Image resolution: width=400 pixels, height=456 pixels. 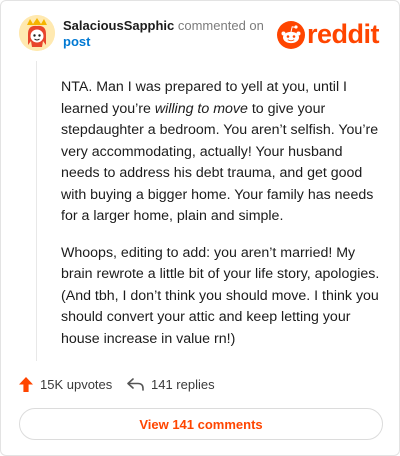 I want to click on username-link: SalaciousSapphic, so click(x=118, y=25).